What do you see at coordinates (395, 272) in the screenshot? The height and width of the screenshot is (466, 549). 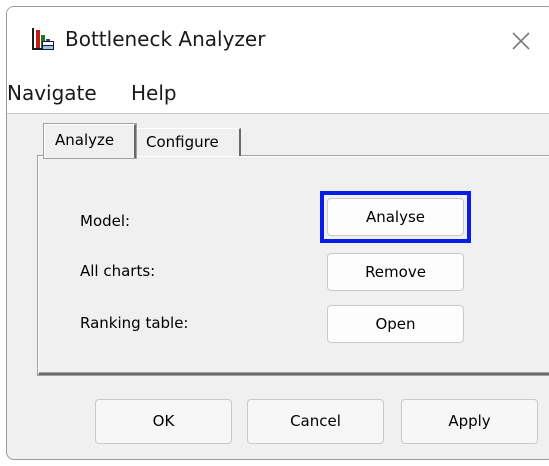 I see `remove-charts-button: Remove` at bounding box center [395, 272].